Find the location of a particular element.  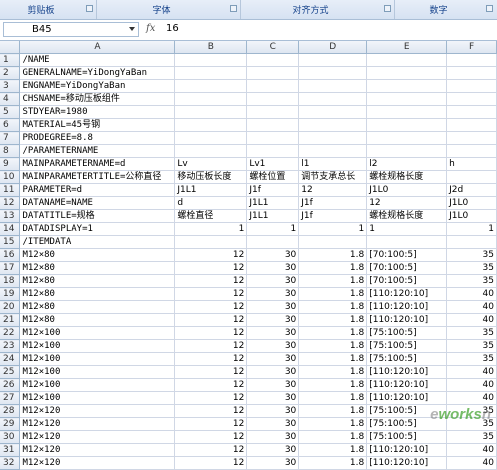

row-header: 21 is located at coordinates (10, 320).